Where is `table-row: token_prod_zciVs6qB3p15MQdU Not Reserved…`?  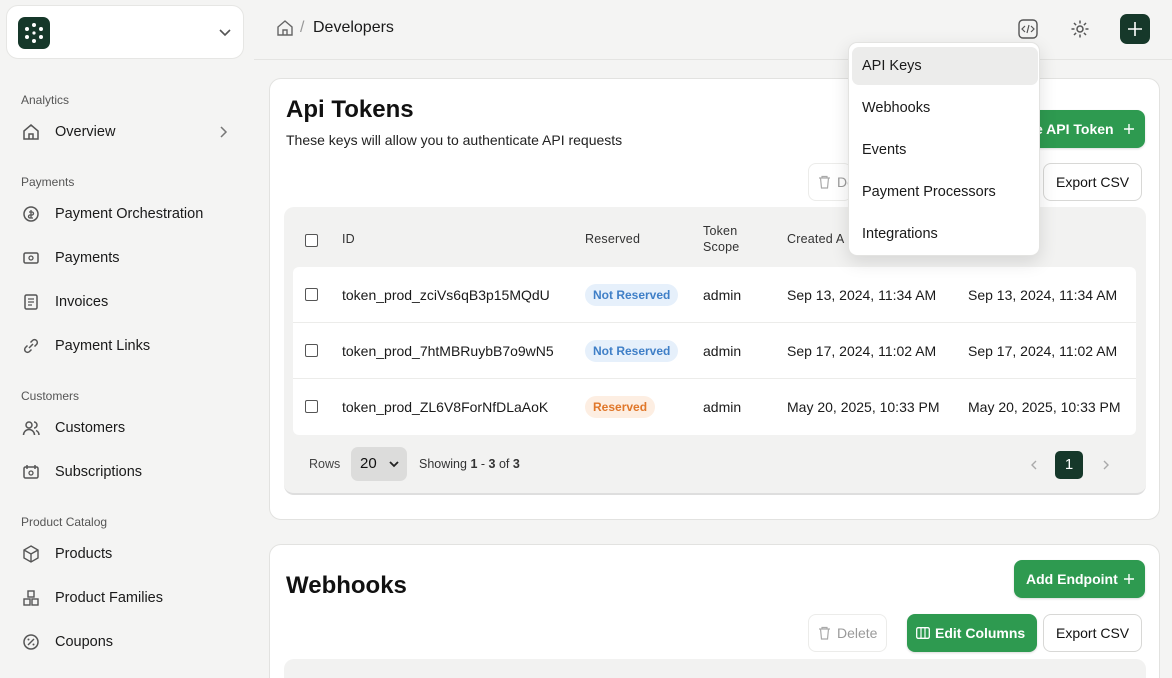 table-row: token_prod_zciVs6qB3p15MQdU Not Reserved… is located at coordinates (714, 295).